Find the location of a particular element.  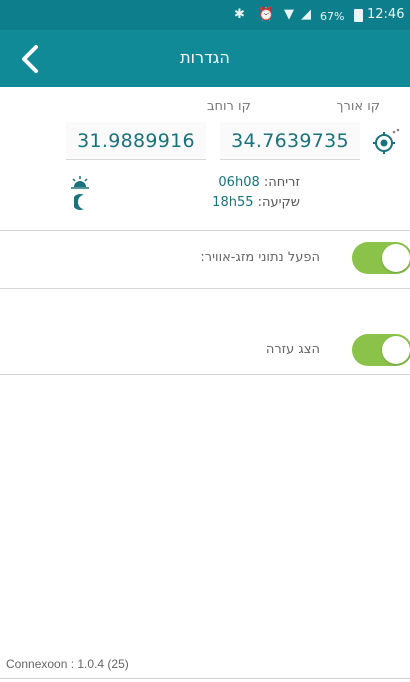

longitude-field: 34.7639735 is located at coordinates (290, 141).